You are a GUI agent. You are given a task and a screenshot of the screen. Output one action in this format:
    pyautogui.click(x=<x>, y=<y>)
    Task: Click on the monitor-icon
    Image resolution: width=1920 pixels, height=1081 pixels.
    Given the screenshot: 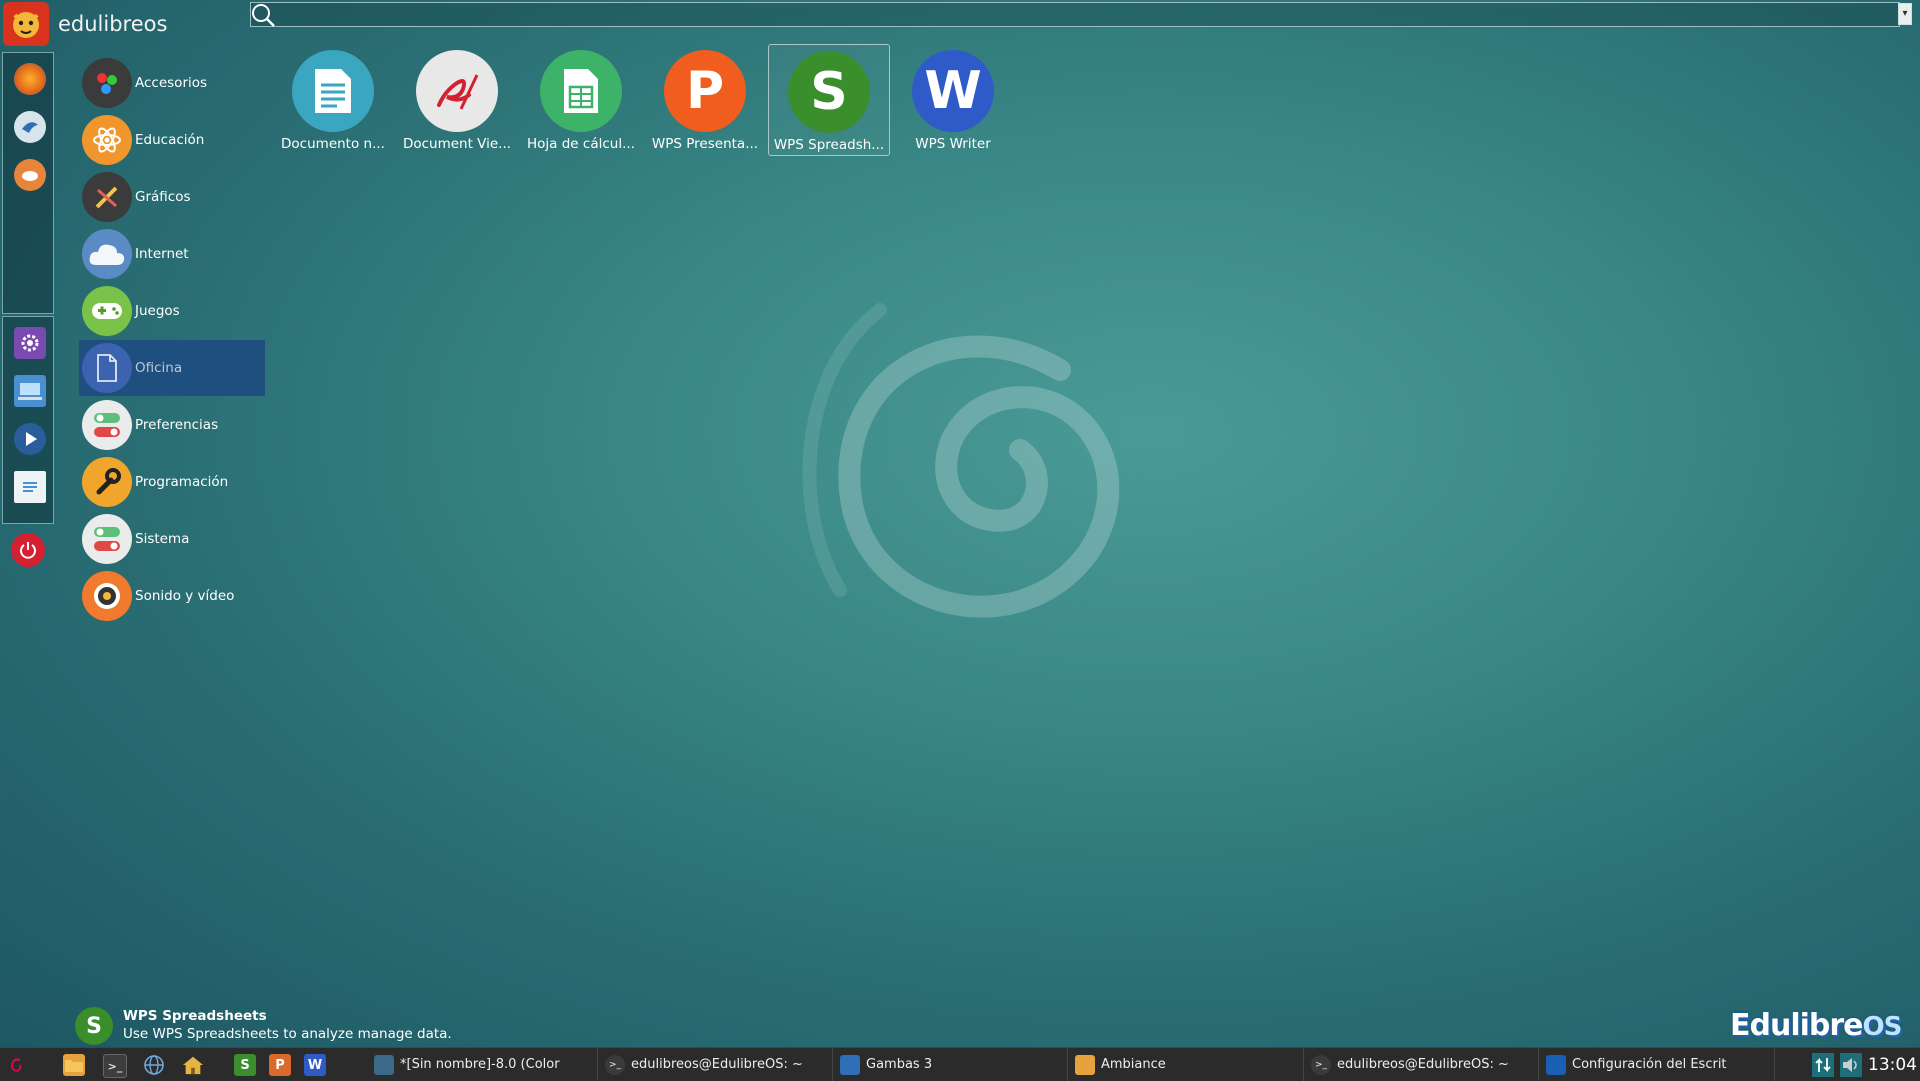 What is the action you would take?
    pyautogui.click(x=30, y=391)
    